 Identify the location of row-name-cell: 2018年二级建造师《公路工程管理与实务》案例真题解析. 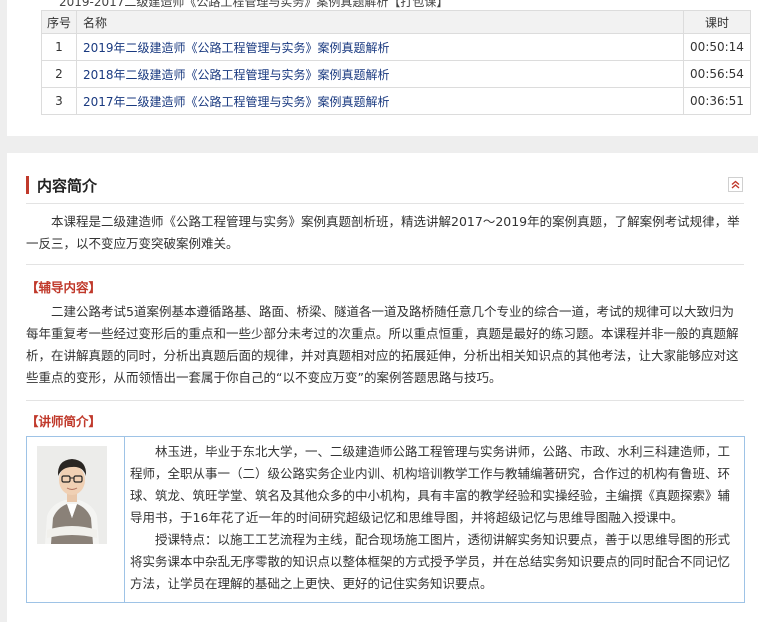
(380, 74).